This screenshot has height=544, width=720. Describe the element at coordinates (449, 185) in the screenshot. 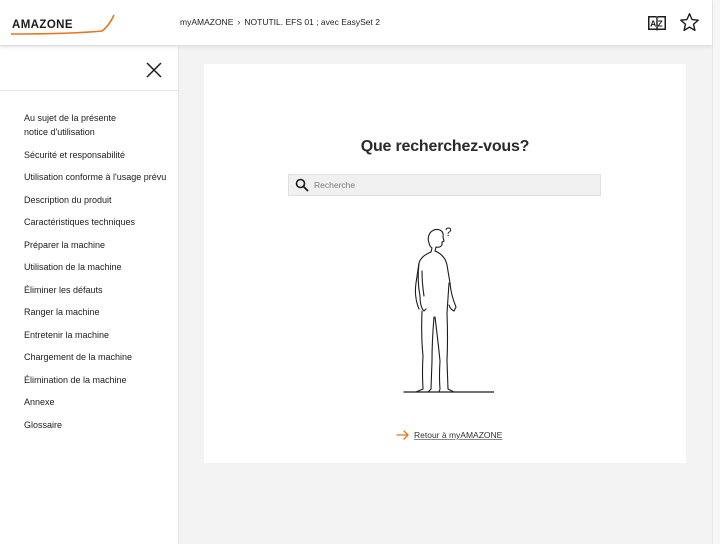

I see `search-input` at that location.